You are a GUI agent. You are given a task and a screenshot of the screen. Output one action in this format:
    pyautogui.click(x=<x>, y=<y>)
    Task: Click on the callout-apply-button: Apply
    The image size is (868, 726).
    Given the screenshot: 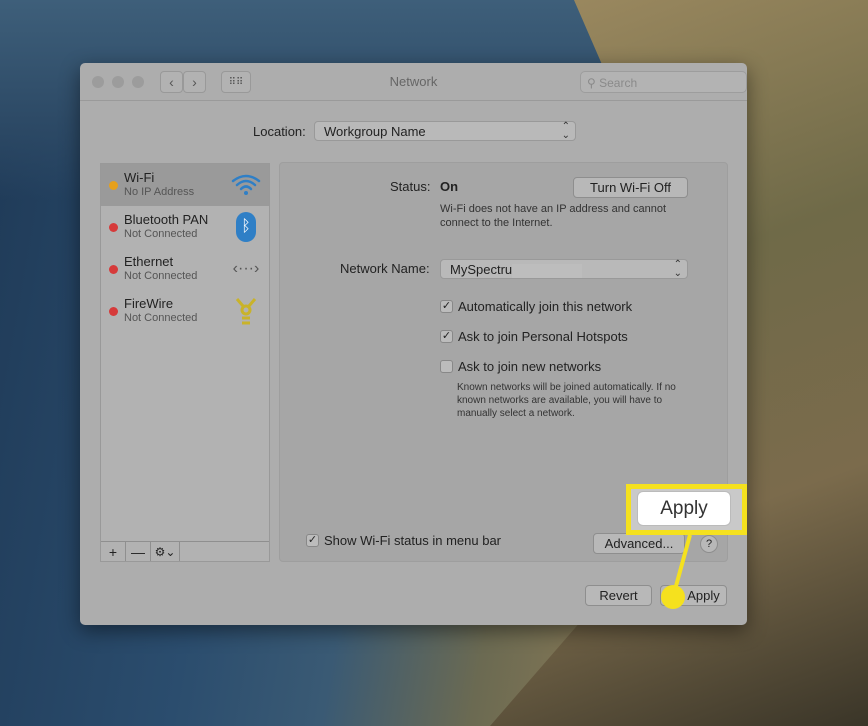 What is the action you would take?
    pyautogui.click(x=684, y=508)
    